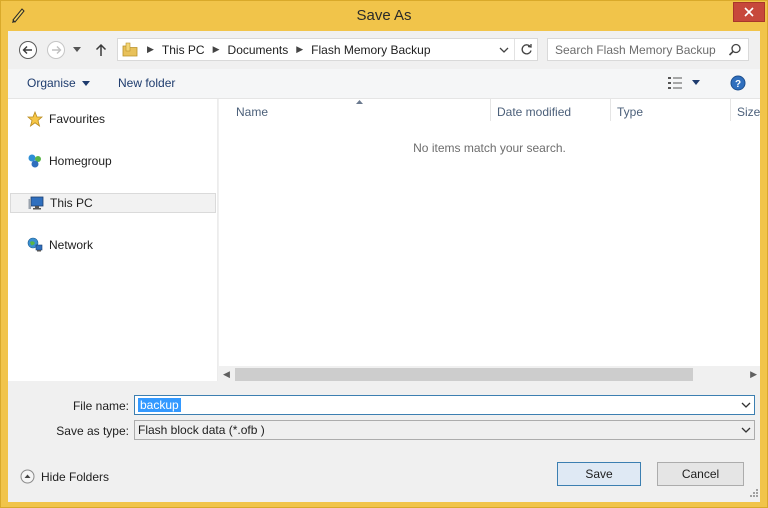  I want to click on back-arrow-icon, so click(28, 50).